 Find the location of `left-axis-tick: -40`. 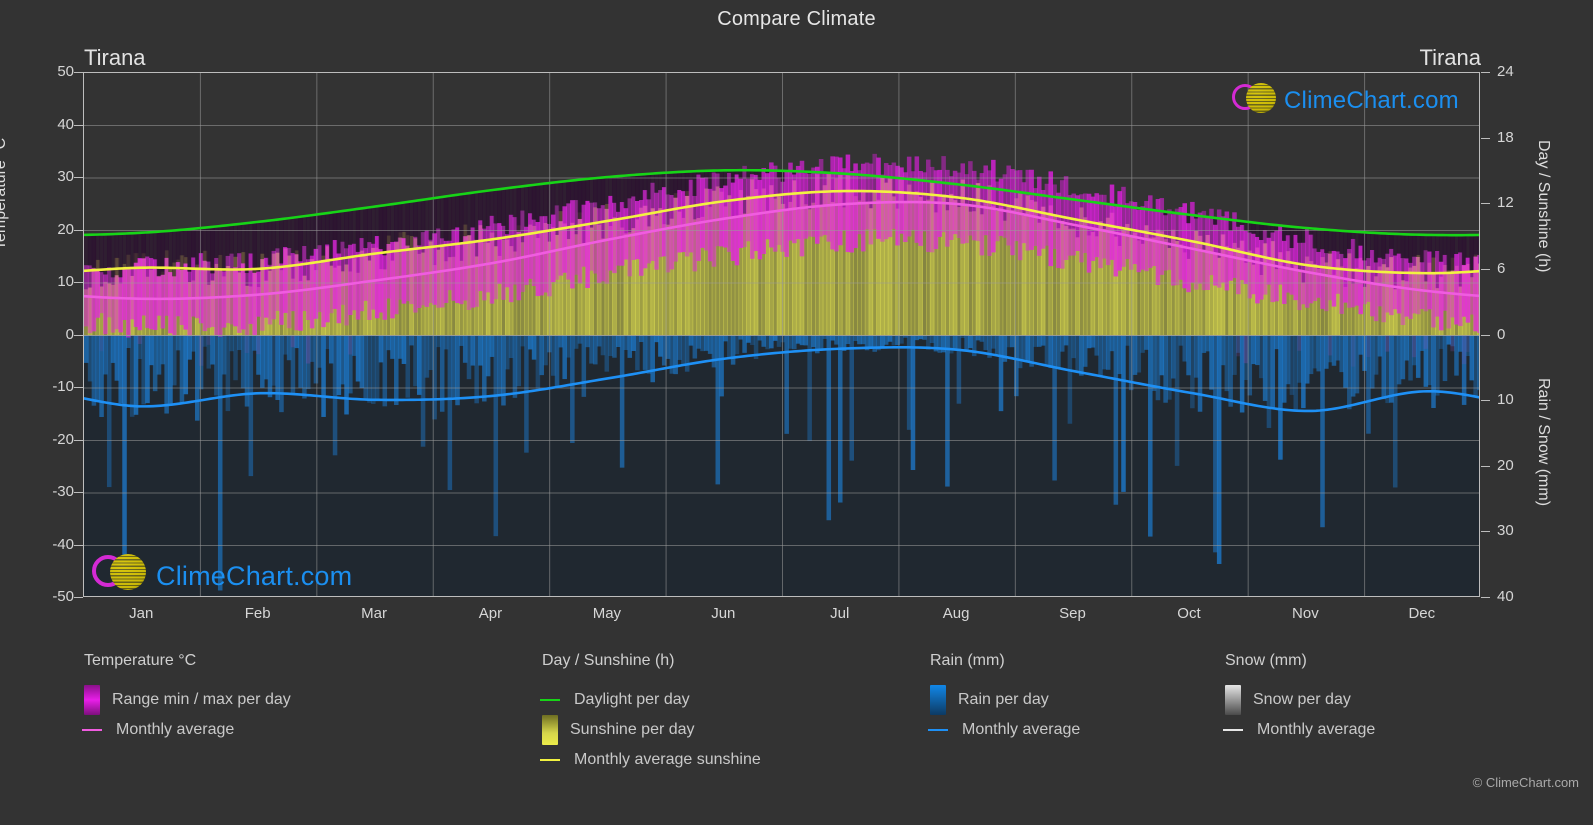

left-axis-tick: -40 is located at coordinates (63, 544).